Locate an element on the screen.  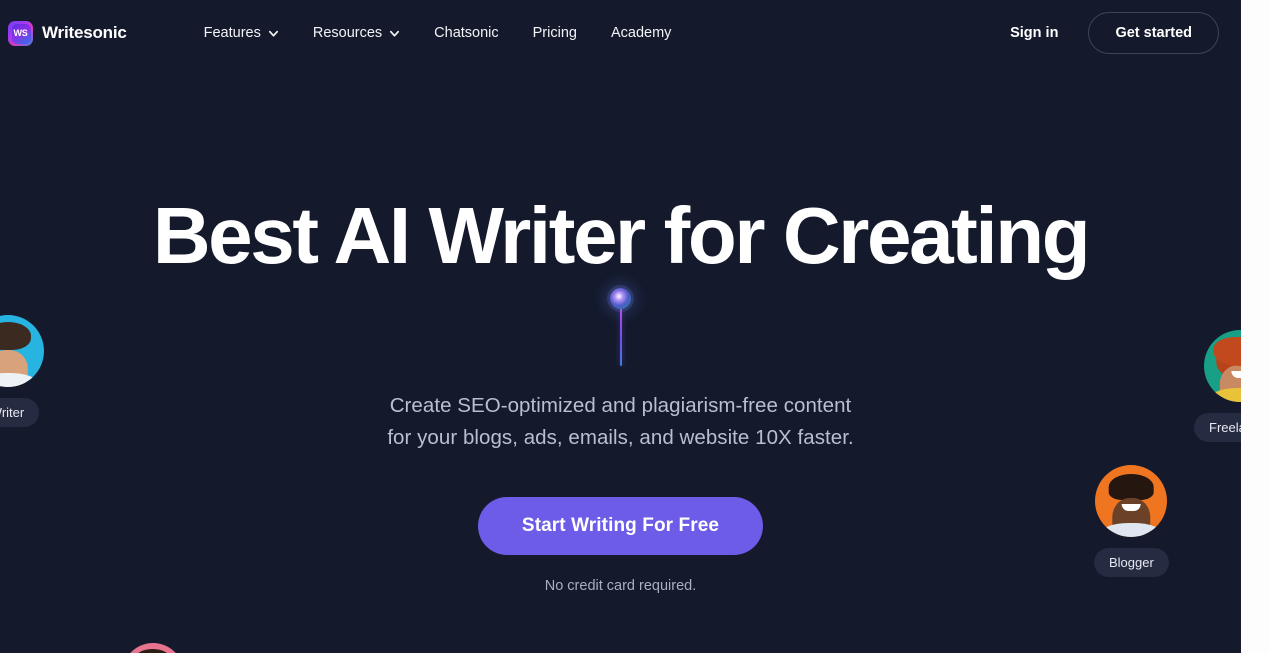
persona-blogger: Blogger is located at coordinates (1131, 521).